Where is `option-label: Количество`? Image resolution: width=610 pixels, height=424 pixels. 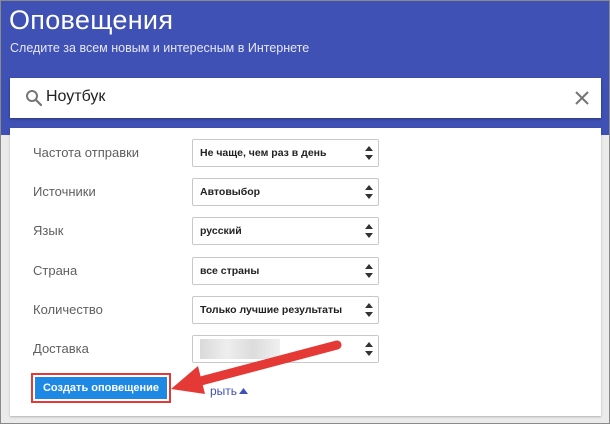 option-label: Количество is located at coordinates (68, 309).